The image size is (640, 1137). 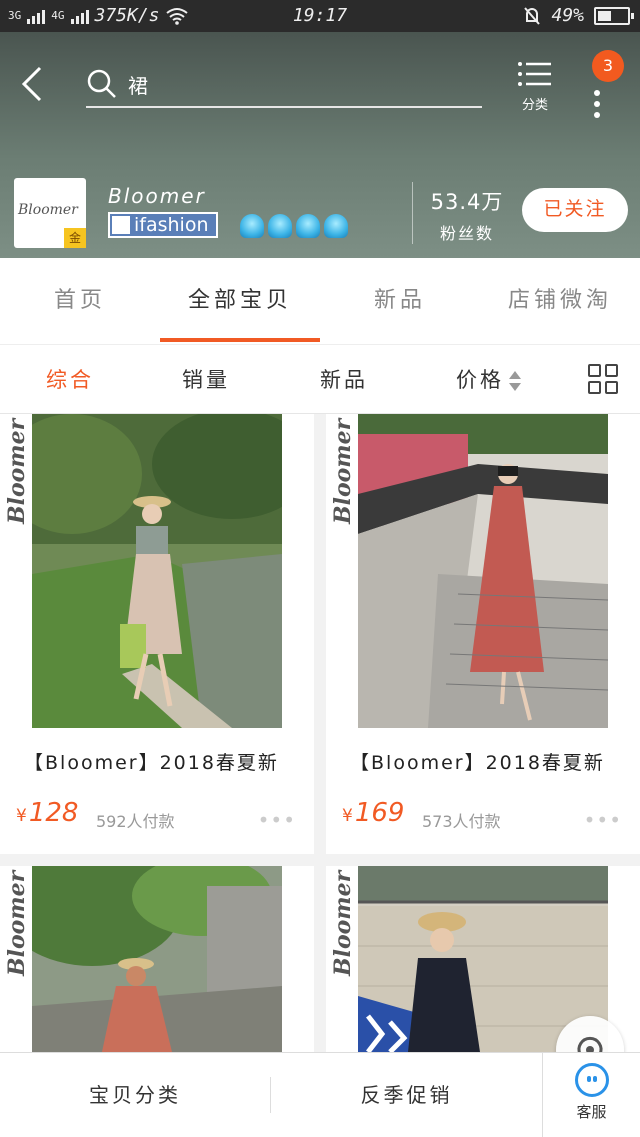 I want to click on shop-logo-text: Bloomer, so click(x=48, y=210).